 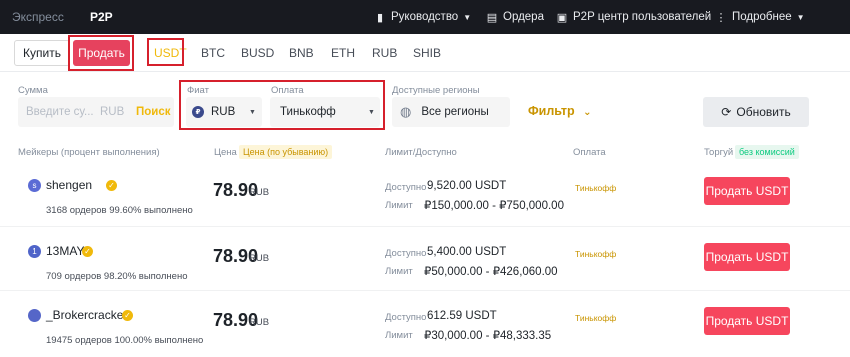 What do you see at coordinates (767, 152) in the screenshot?
I see `no-fee-badge: без комиссий` at bounding box center [767, 152].